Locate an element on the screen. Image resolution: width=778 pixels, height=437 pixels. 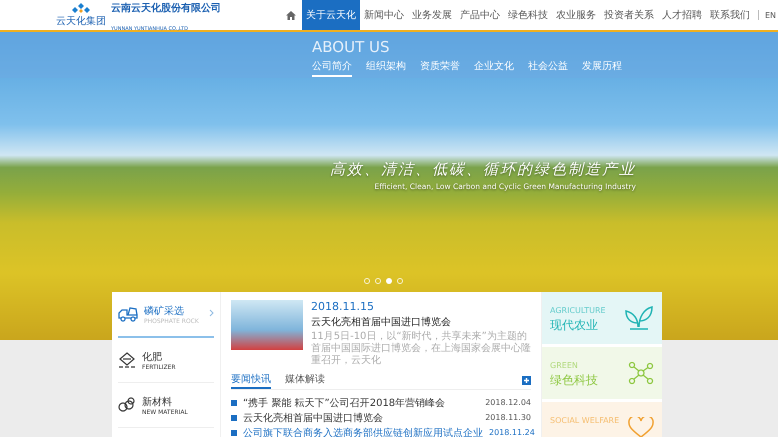
nav-tab: 联系我们 is located at coordinates (730, 15).